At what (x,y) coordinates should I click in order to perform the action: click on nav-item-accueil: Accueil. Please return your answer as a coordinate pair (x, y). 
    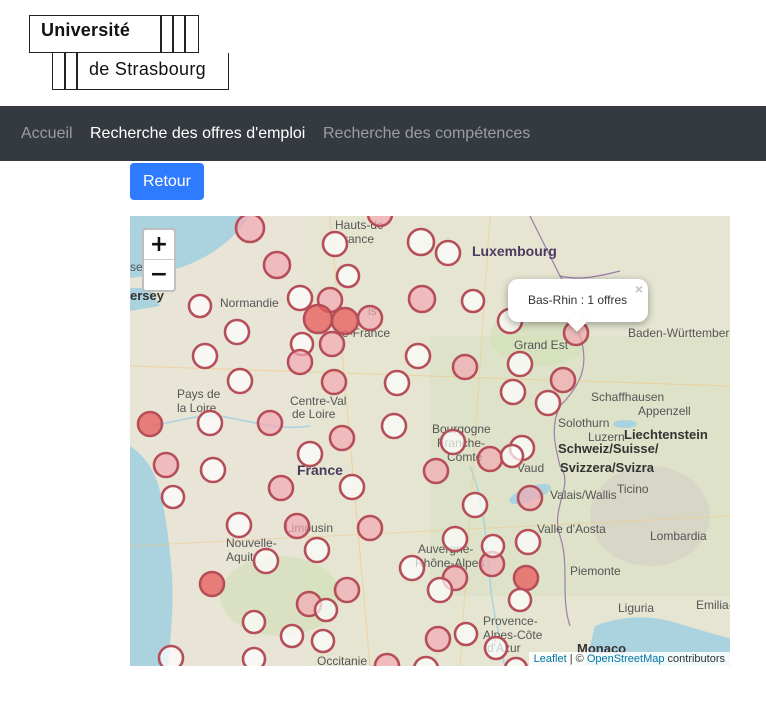
    Looking at the image, I should click on (47, 134).